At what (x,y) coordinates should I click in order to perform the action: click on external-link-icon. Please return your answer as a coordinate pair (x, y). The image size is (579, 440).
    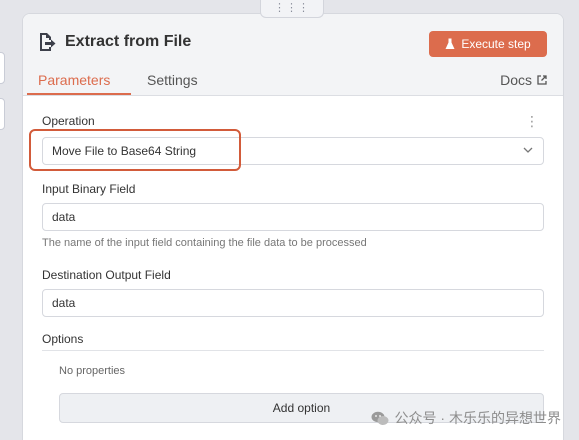
    Looking at the image, I should click on (542, 80).